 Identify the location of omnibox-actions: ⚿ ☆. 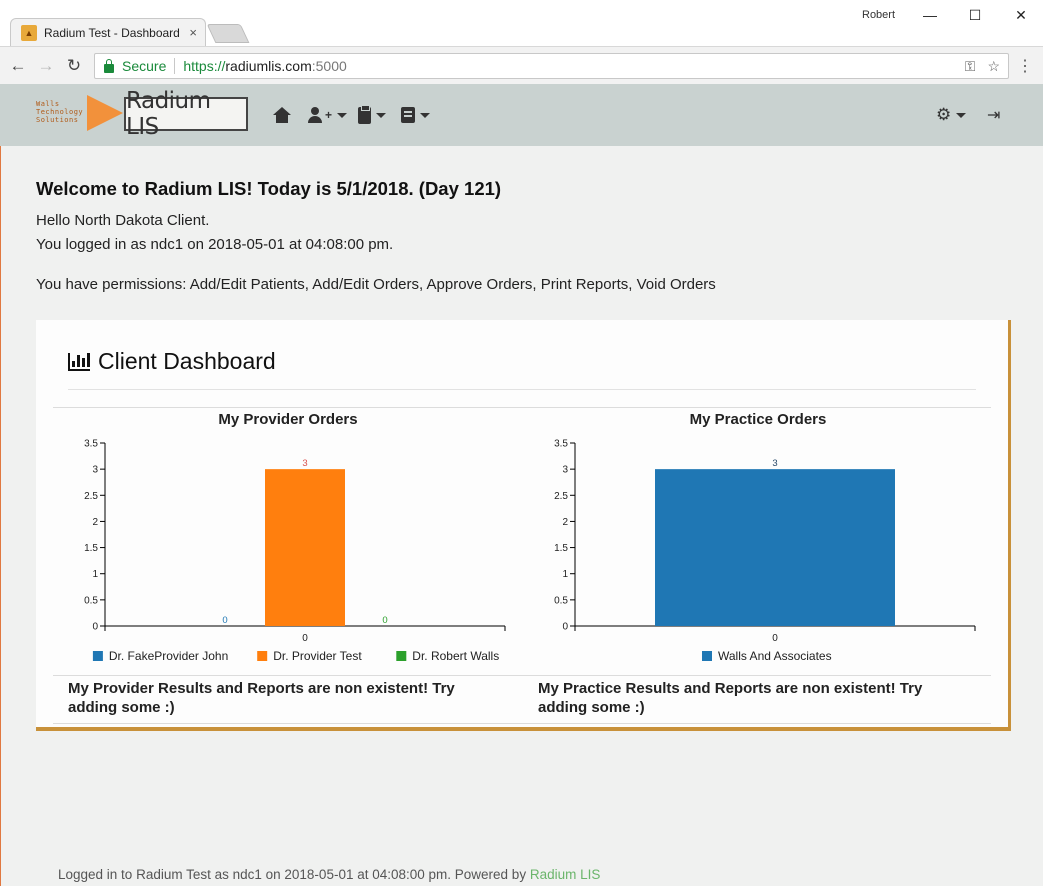
(982, 66).